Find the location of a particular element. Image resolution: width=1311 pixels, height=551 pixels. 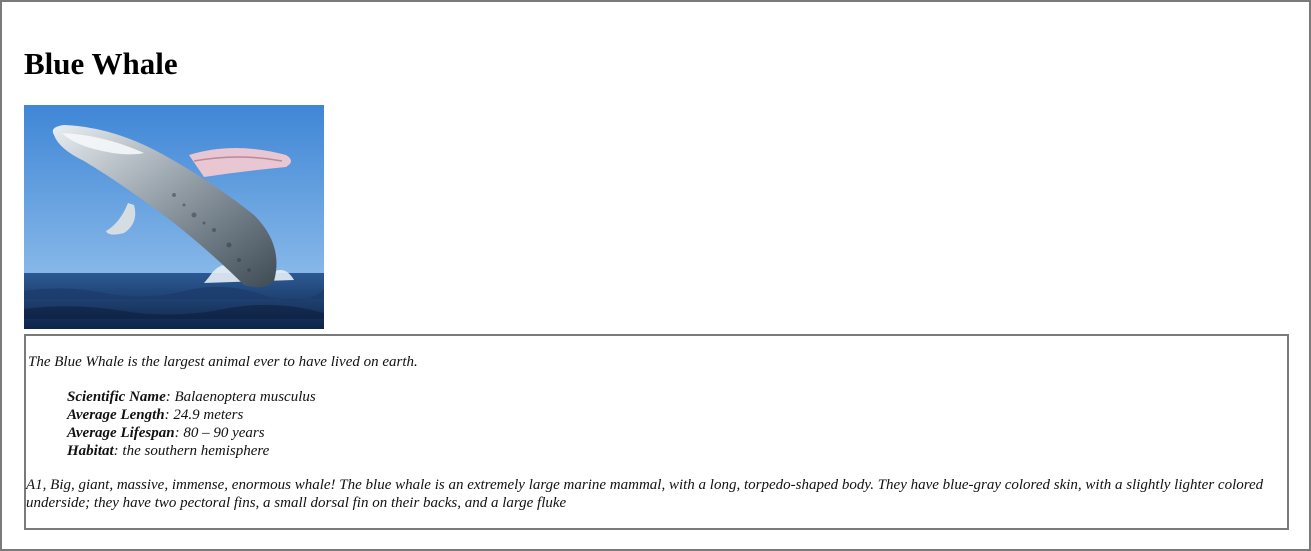

fact-value: : 80 – 90 years is located at coordinates (219, 433).